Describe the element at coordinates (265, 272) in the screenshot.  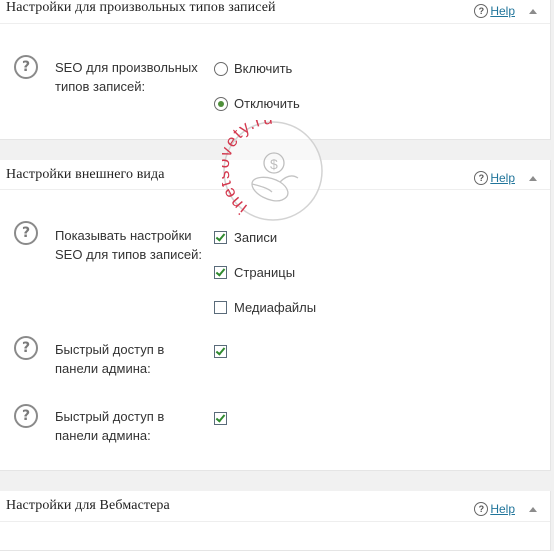
I see `checkbox-label: Страницы` at that location.